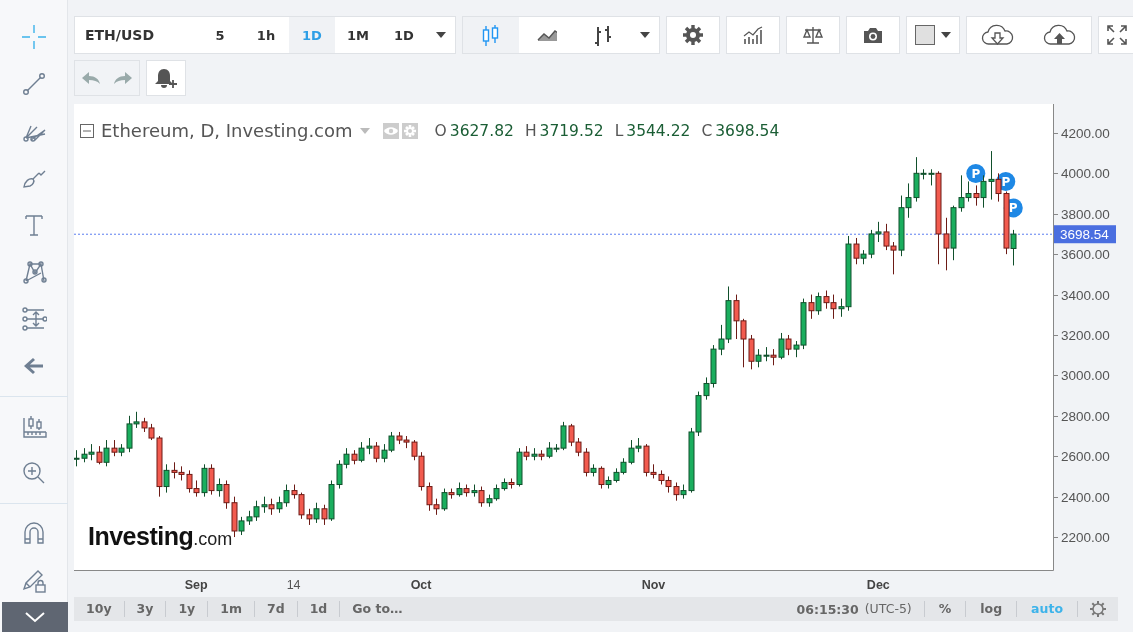 The image size is (1133, 632). What do you see at coordinates (231, 609) in the screenshot?
I see `range-button: 1m` at bounding box center [231, 609].